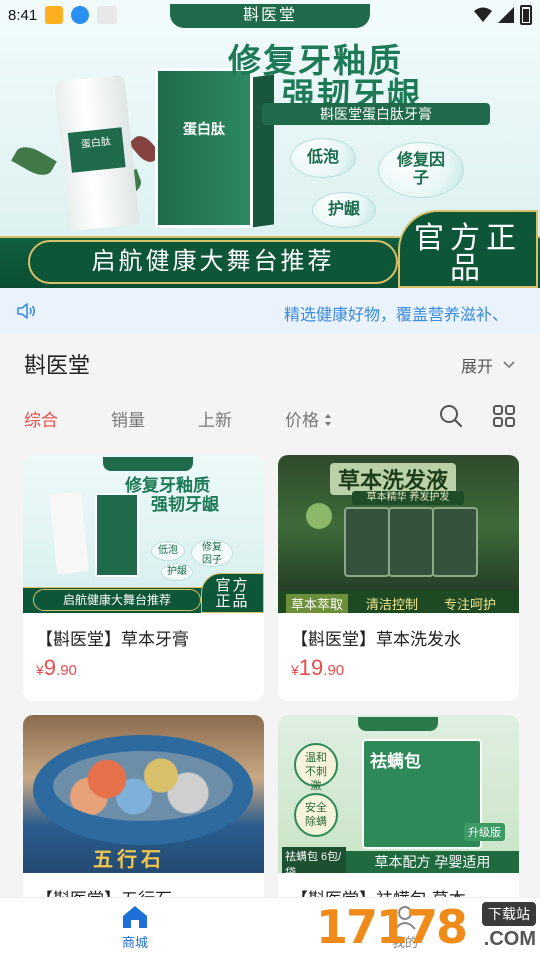 Image resolution: width=540 pixels, height=960 pixels. I want to click on product-card: 五行石 【斟医堂】五行石, so click(143, 815).